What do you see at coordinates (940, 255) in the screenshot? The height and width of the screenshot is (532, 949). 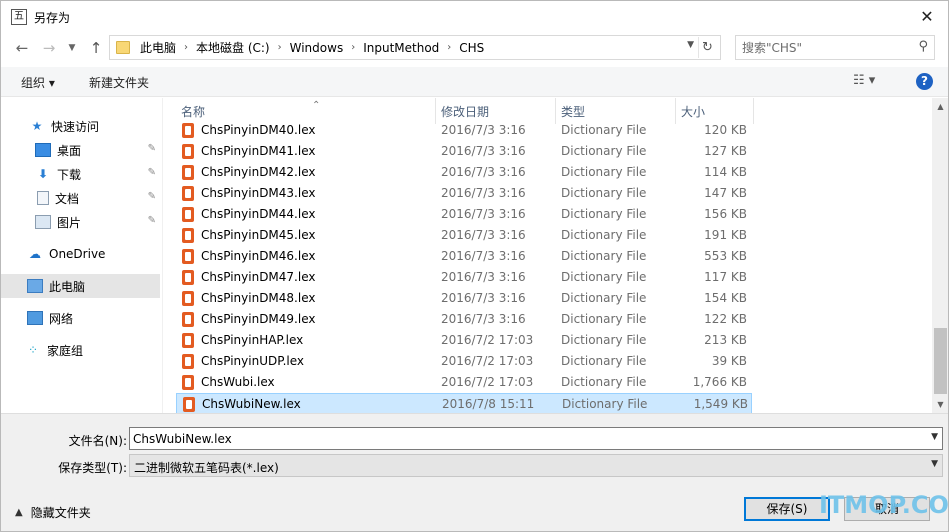 I see `vertical-scrollbar: ▲ ▼` at bounding box center [940, 255].